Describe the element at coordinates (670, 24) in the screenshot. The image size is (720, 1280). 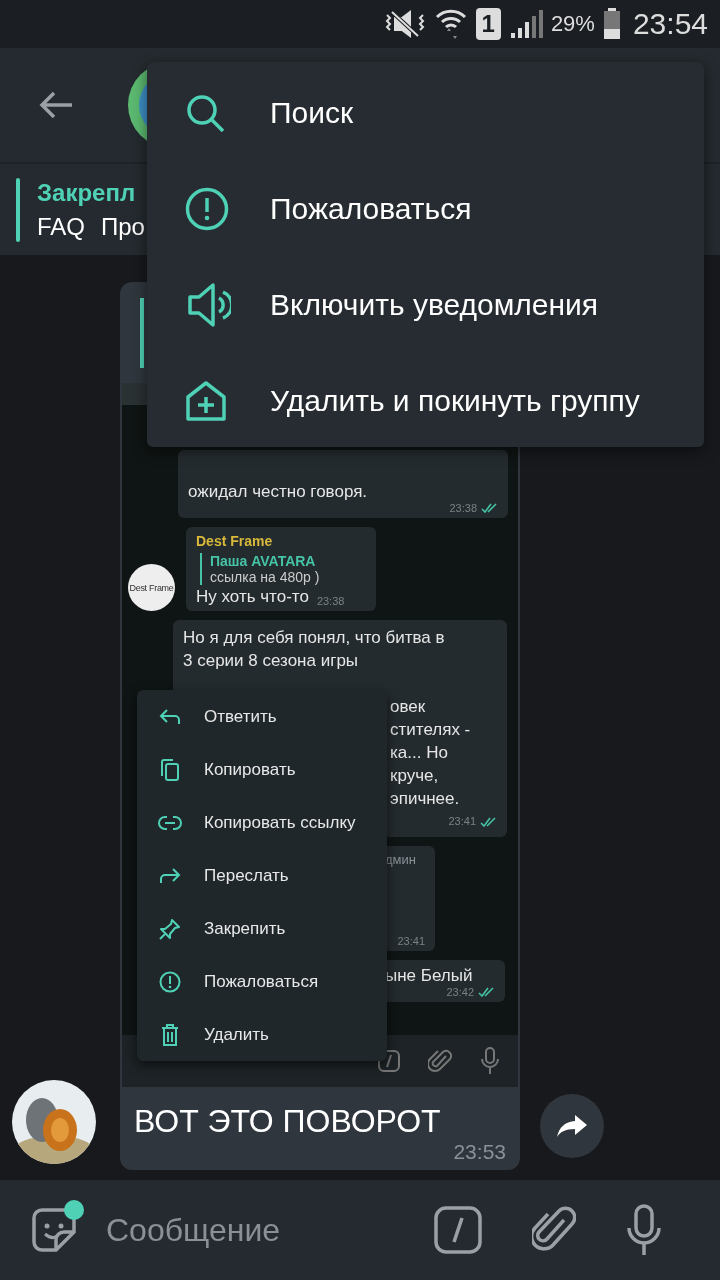
I see `clock: 23:54` at that location.